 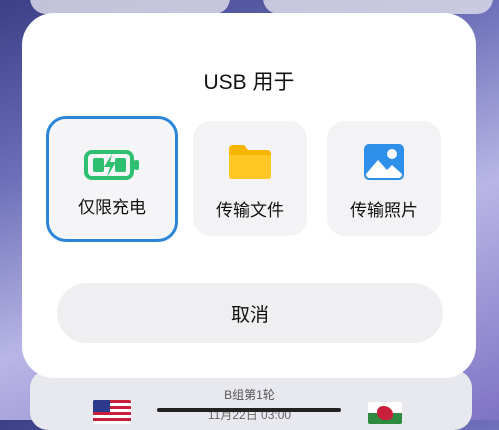 What do you see at coordinates (384, 211) in the screenshot?
I see `option-label: 传输照片` at bounding box center [384, 211].